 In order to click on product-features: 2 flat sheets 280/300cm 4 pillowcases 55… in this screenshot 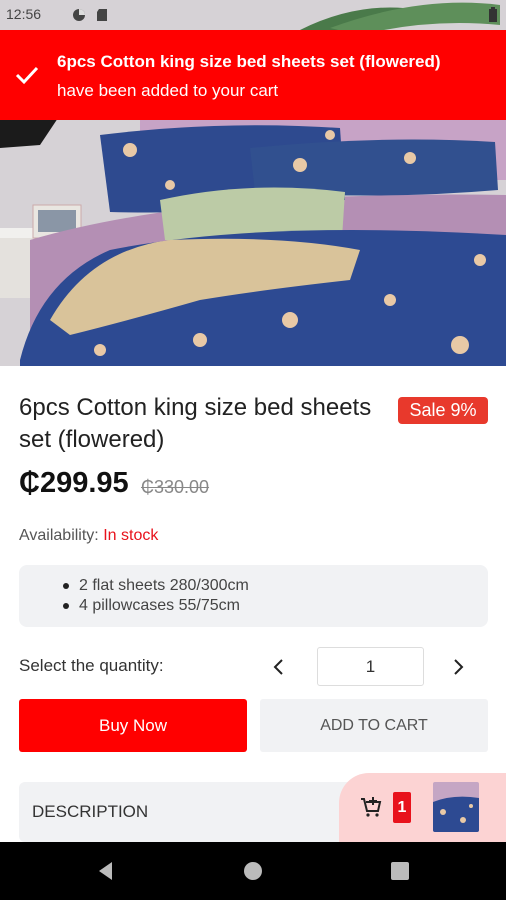, I will do `click(253, 596)`.